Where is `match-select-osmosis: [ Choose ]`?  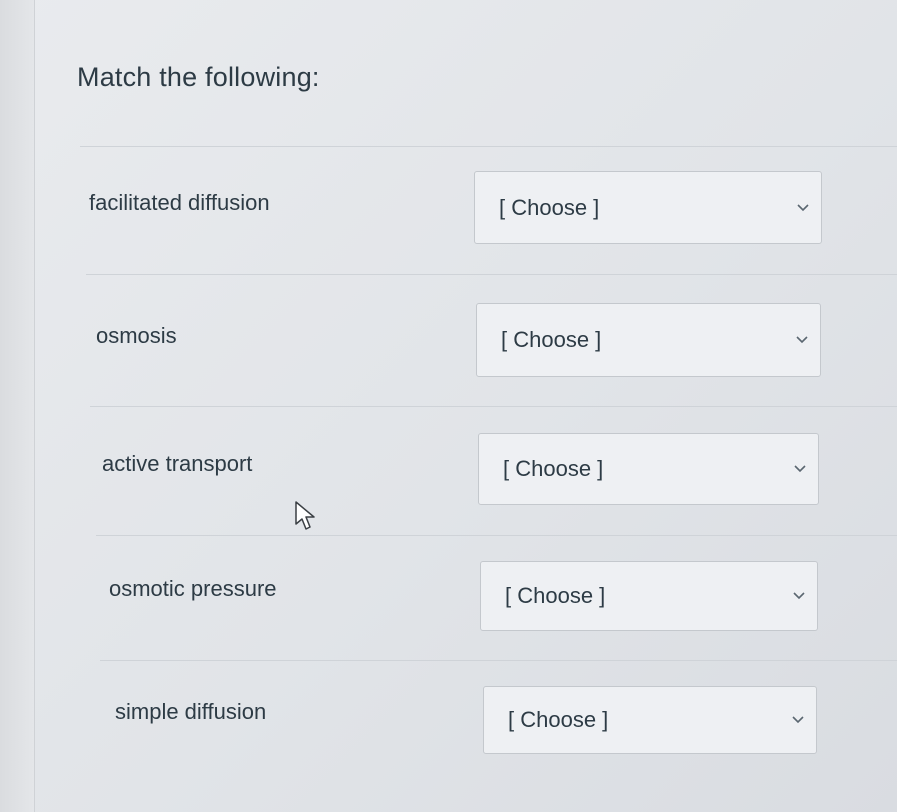
match-select-osmosis: [ Choose ] is located at coordinates (648, 340).